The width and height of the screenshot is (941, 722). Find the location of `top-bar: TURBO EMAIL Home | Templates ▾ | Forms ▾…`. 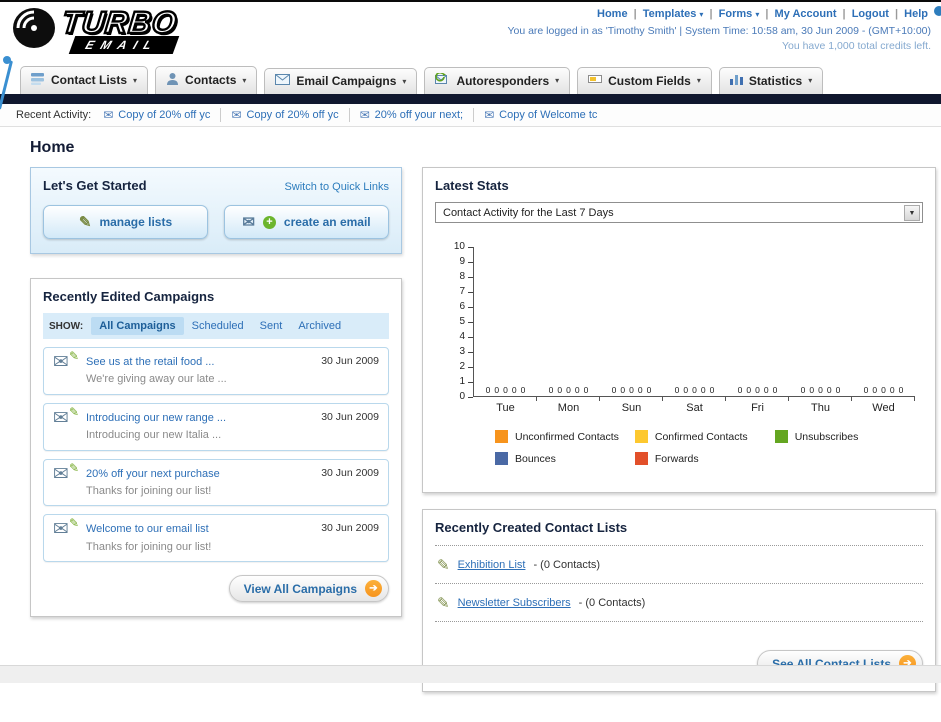

top-bar: TURBO EMAIL Home | Templates ▾ | Forms ▾… is located at coordinates (470, 33).